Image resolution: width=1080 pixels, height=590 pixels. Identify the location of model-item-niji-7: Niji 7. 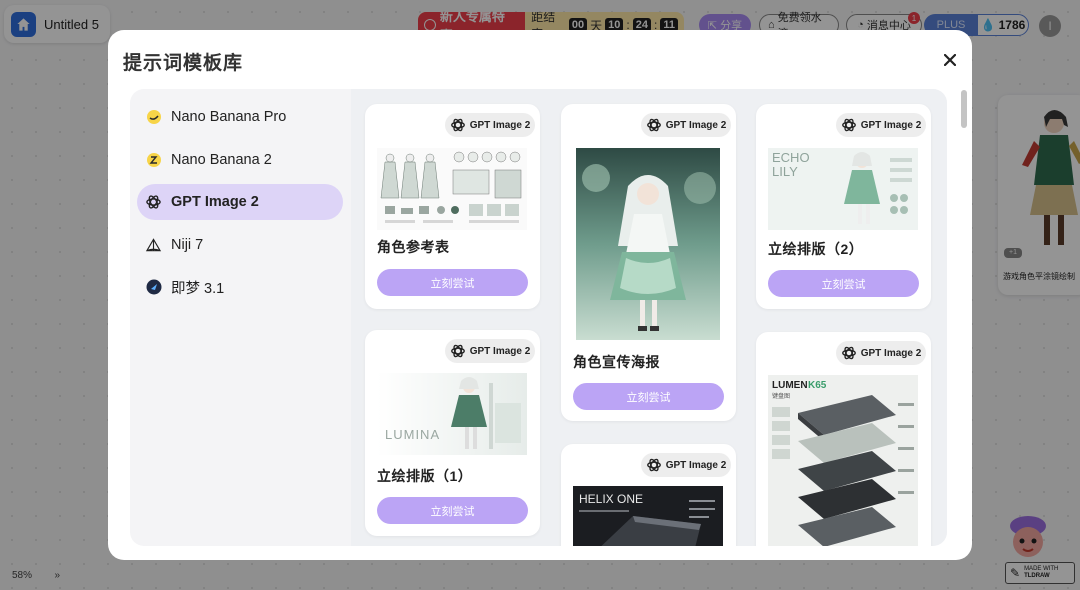
(240, 245).